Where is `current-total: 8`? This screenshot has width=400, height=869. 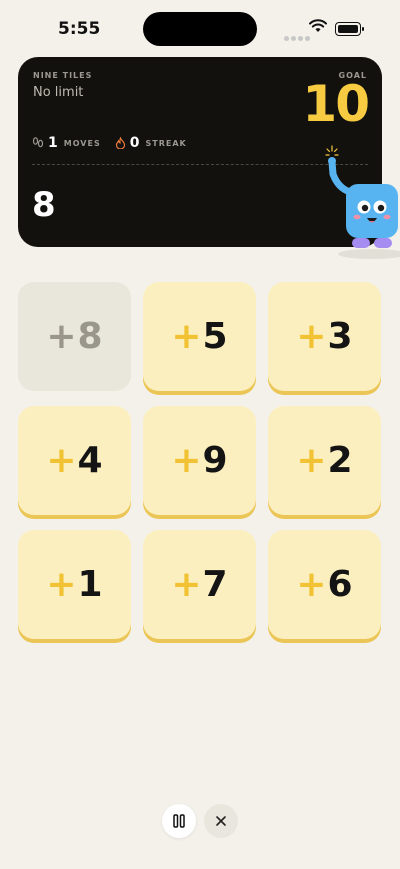
current-total: 8 is located at coordinates (44, 205).